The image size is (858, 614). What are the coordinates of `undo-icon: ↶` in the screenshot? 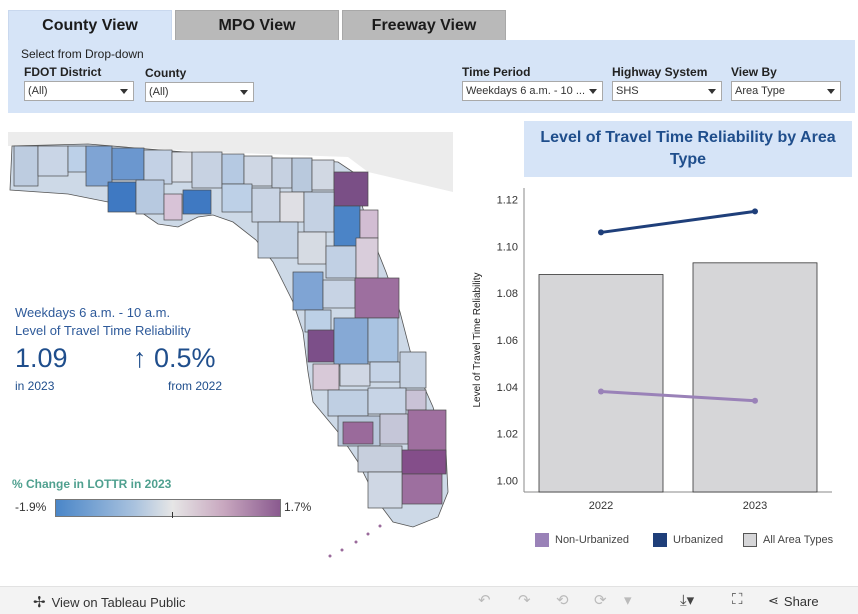 It's located at (484, 600).